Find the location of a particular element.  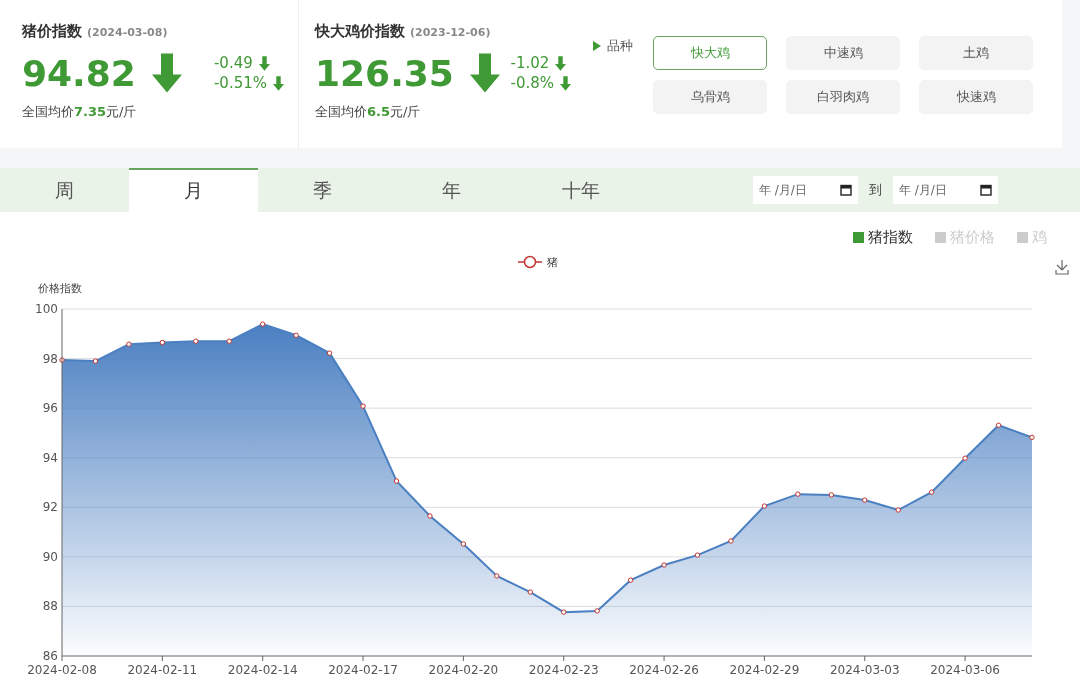

change-value: -0.51% is located at coordinates (240, 83).